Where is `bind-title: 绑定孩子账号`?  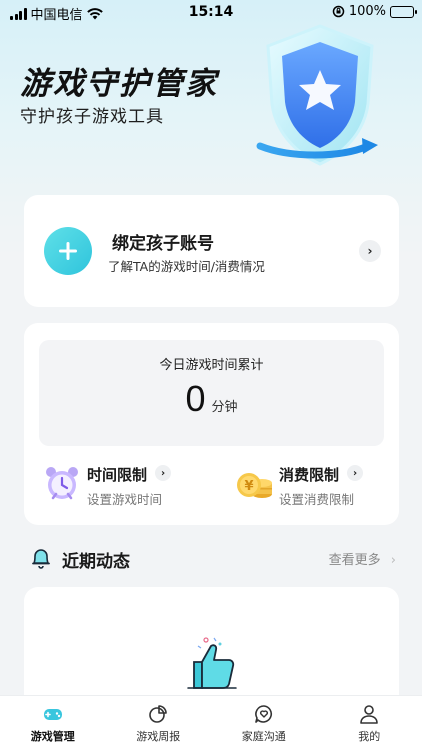
bind-title: 绑定孩子账号 is located at coordinates (163, 244).